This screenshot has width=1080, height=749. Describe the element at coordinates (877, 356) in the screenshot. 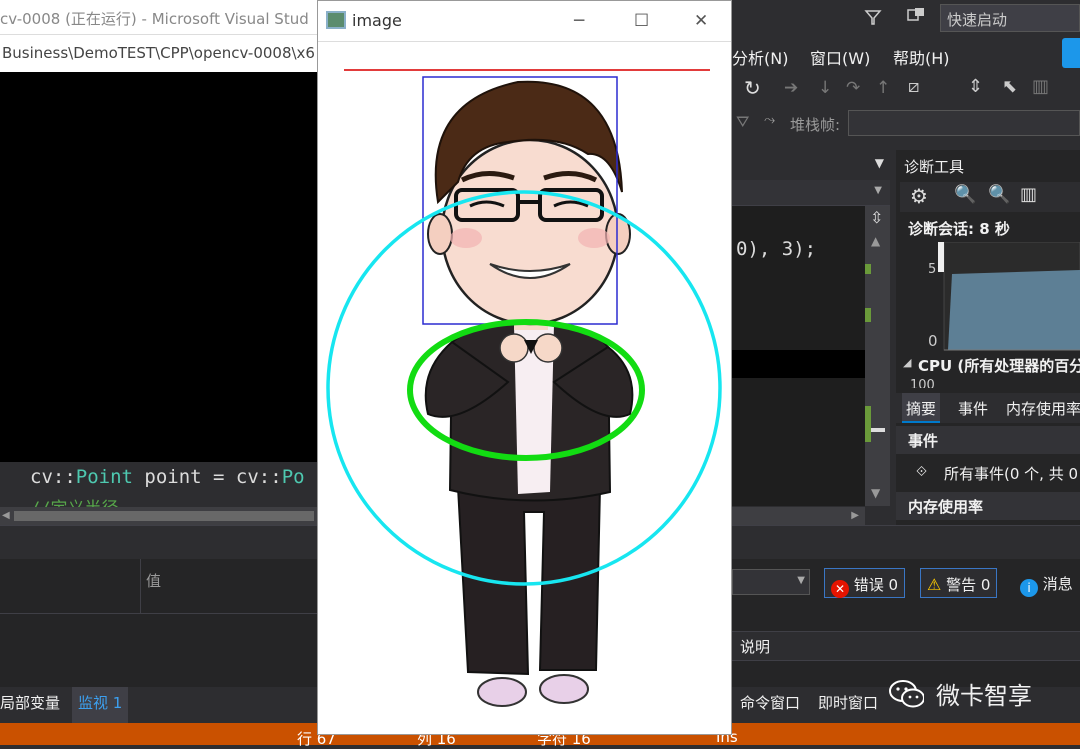

I see `vertical-scrollbar: ⇳ ▲ ▼` at that location.